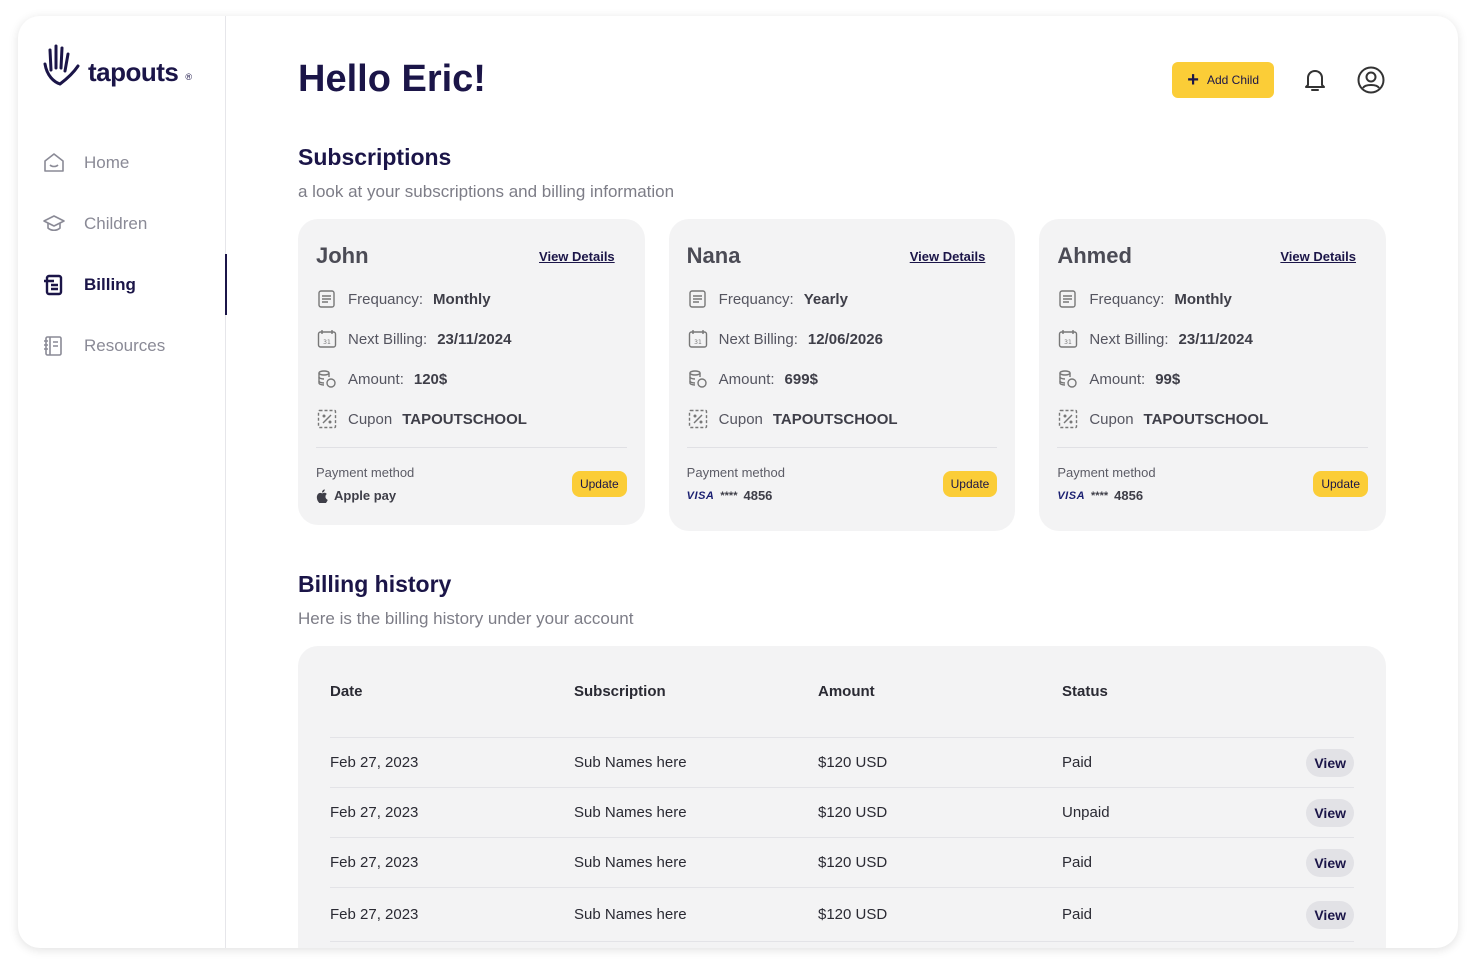  I want to click on child-name: Ahmed, so click(1094, 255).